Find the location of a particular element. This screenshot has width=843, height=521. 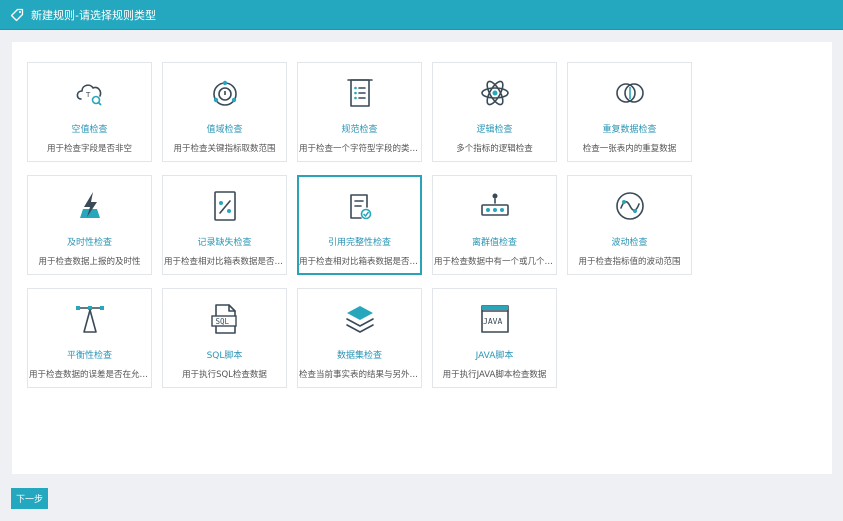

title-bar: 新建规则-请选择规则类型 is located at coordinates (421, 15).